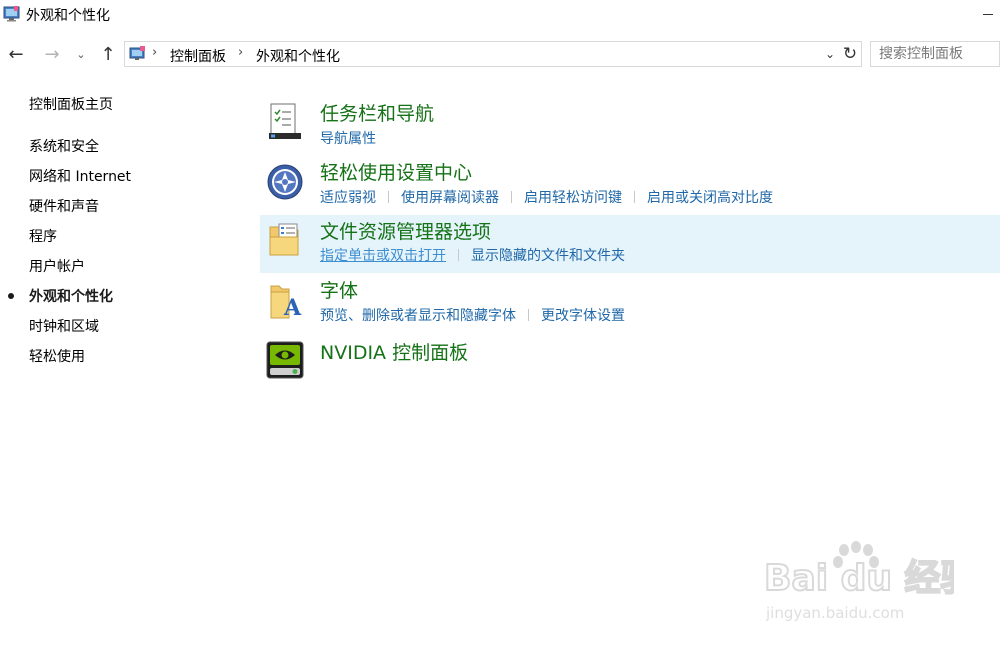 This screenshot has width=1000, height=645. What do you see at coordinates (418, 315) in the screenshot?
I see `link-preview-delete-fonts: 预览、删除或者显示和隐藏字体` at bounding box center [418, 315].